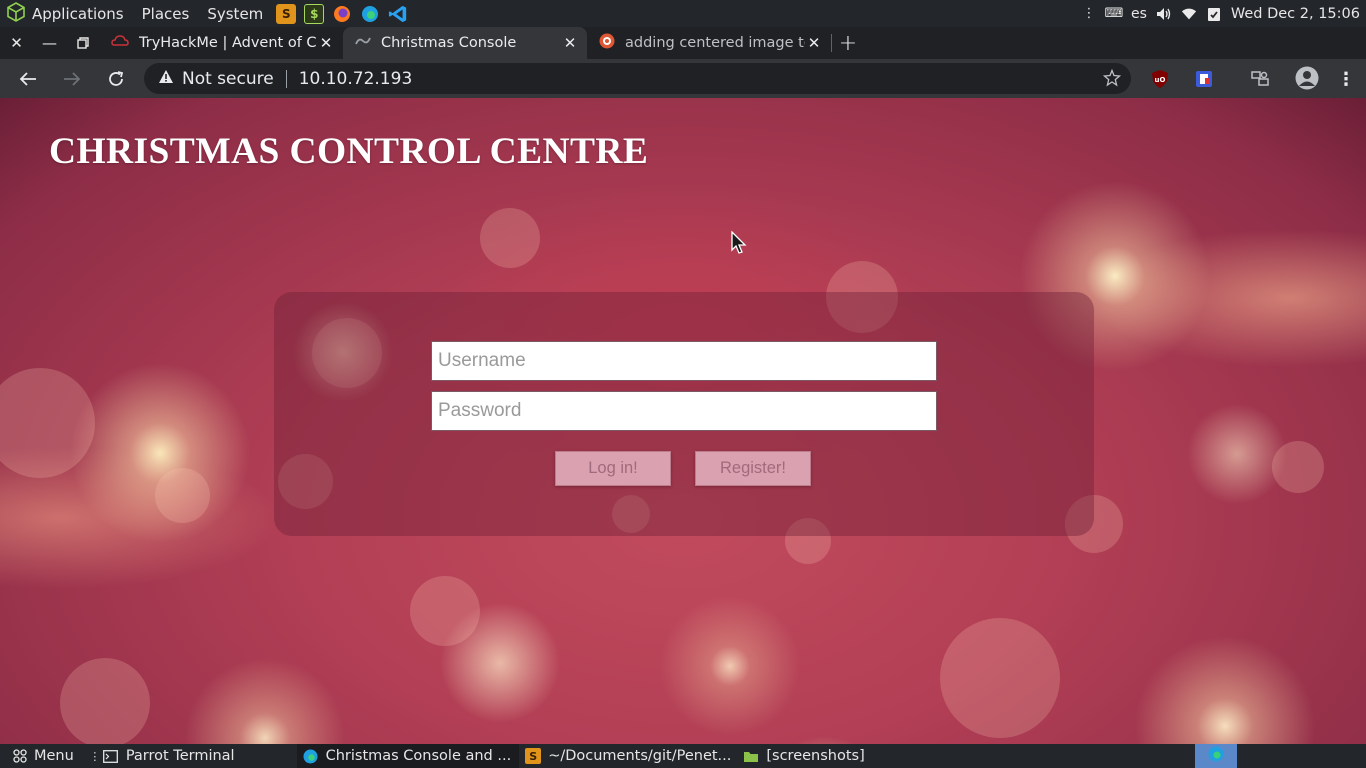  What do you see at coordinates (82, 43) in the screenshot?
I see `window-restore-icon` at bounding box center [82, 43].